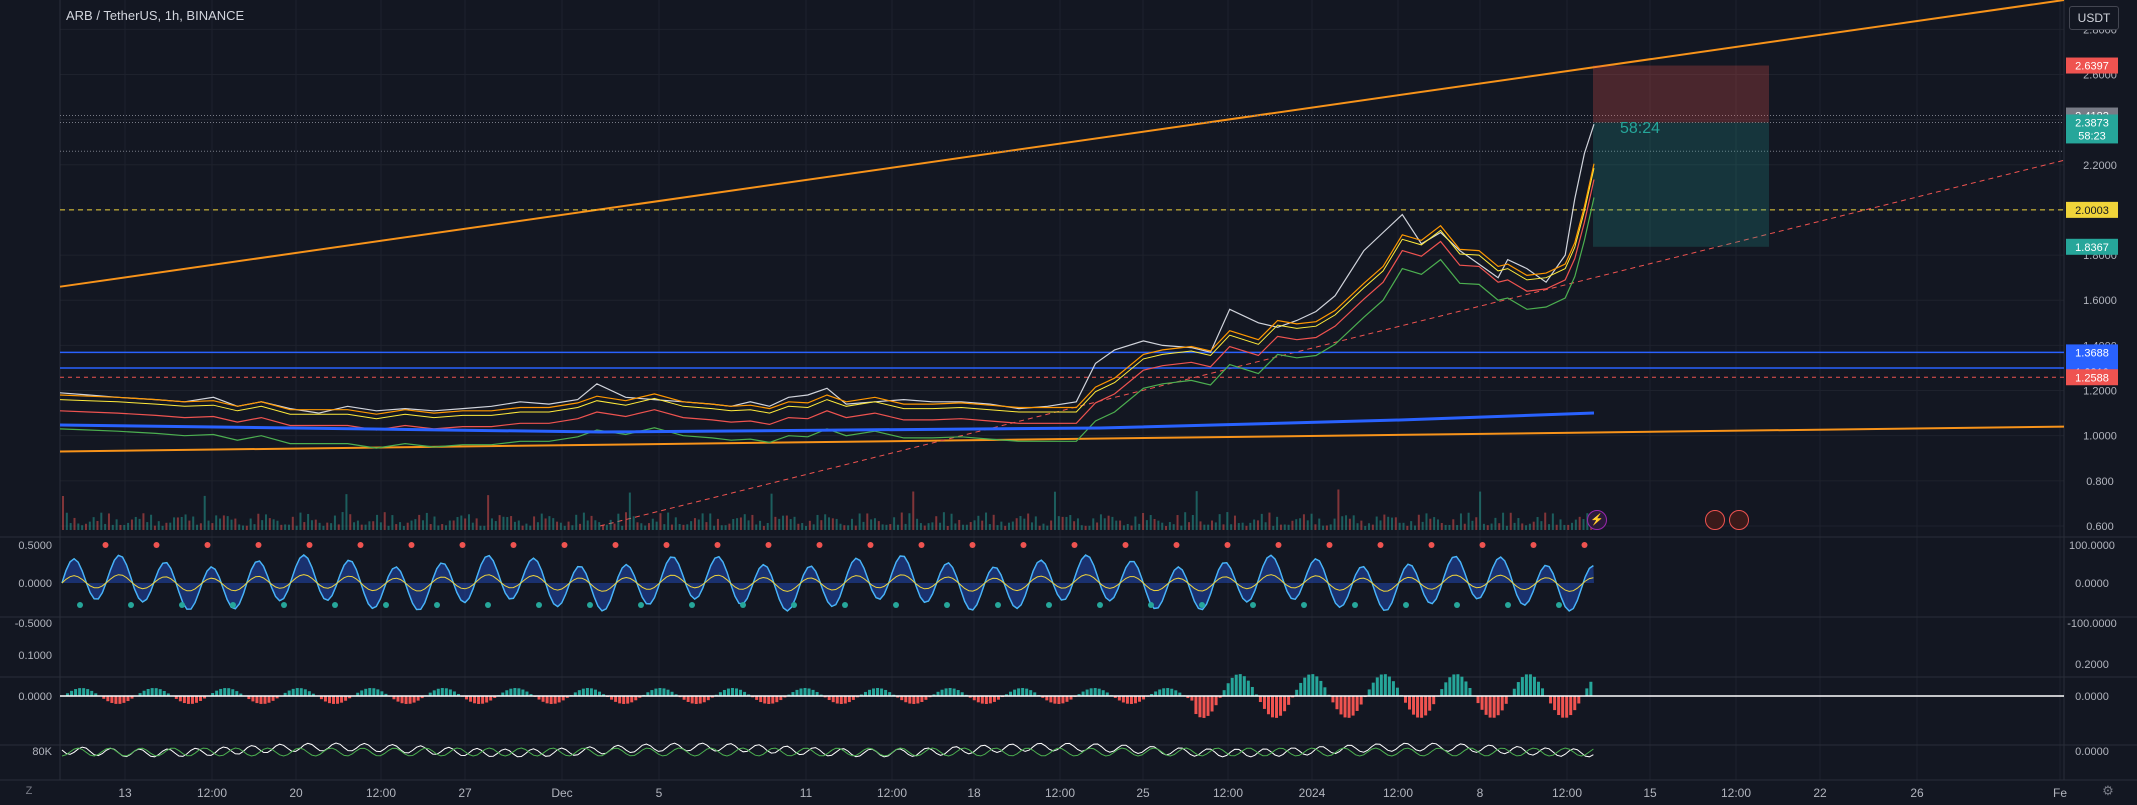 Image resolution: width=2137 pixels, height=805 pixels. What do you see at coordinates (659, 793) in the screenshot?
I see `x-tick-label: 5` at bounding box center [659, 793].